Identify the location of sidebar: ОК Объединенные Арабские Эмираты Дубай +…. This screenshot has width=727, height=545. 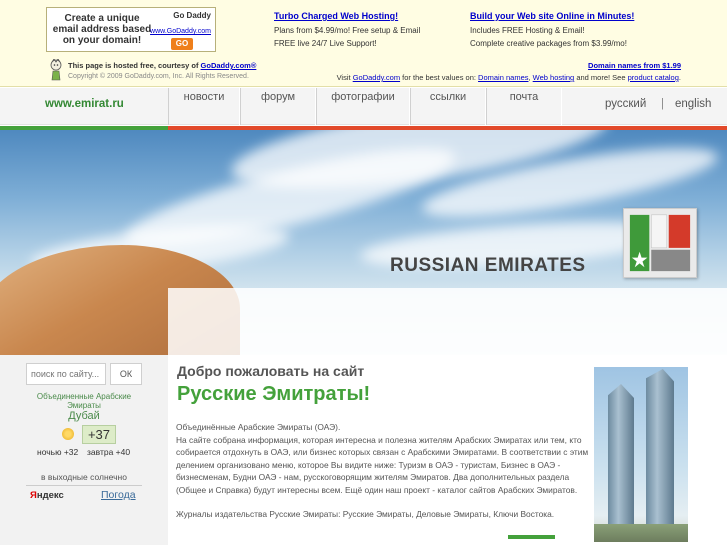
(84, 450).